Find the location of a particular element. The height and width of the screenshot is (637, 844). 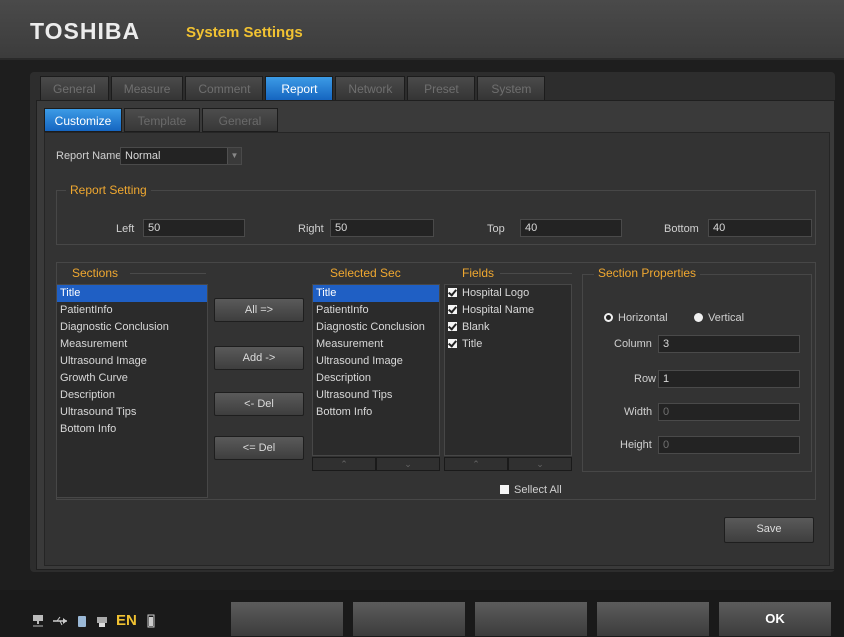

battery-icon is located at coordinates (151, 620).